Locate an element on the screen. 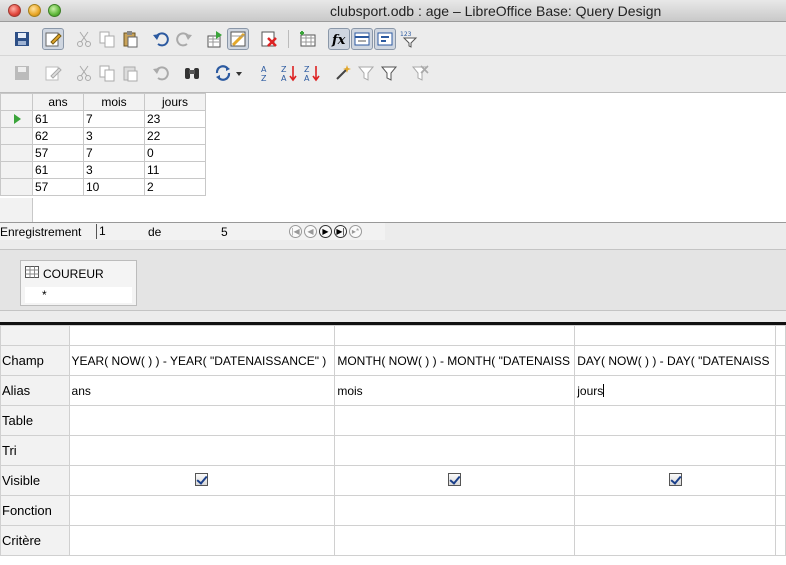 This screenshot has height=565, width=786. next-record-icon: ▶ is located at coordinates (325, 231).